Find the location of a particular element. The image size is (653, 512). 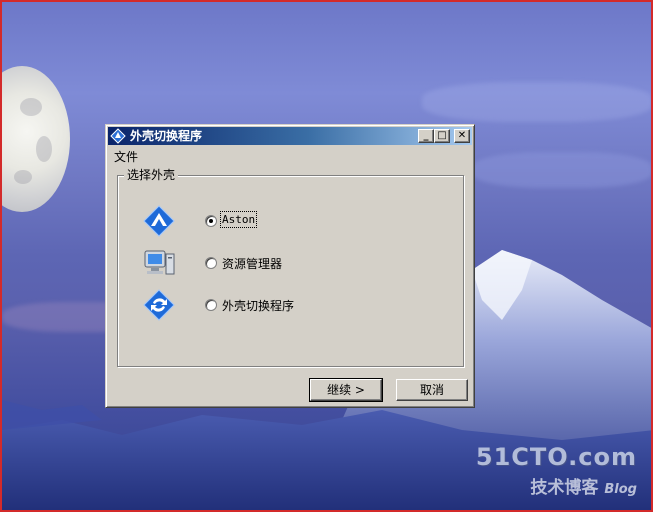

title-bar: 外壳切换程序 _ □ ✕ is located at coordinates (290, 136).